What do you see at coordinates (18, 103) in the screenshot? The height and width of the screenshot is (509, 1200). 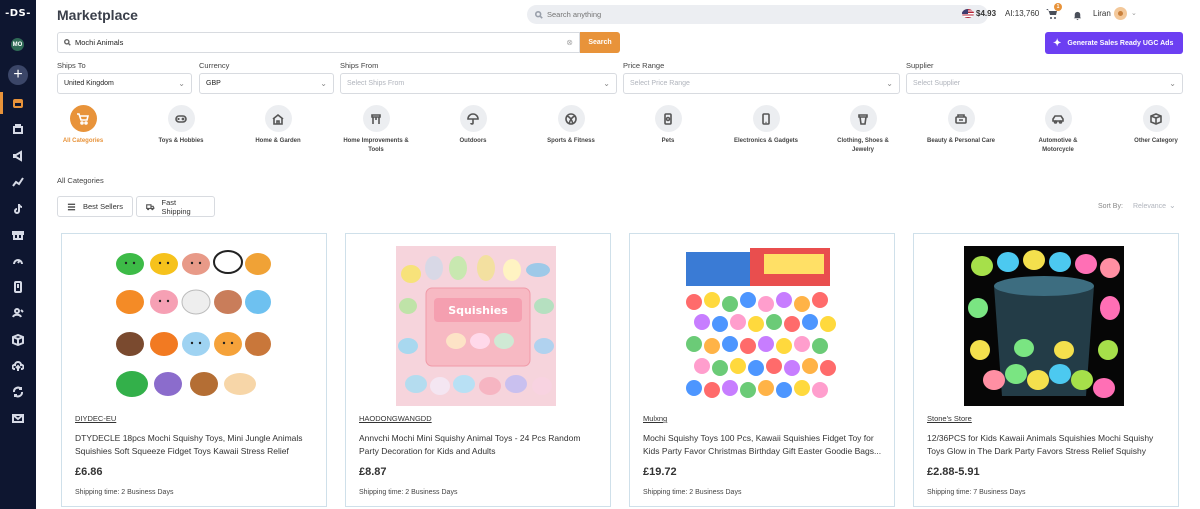 I see `marketplace-icon` at bounding box center [18, 103].